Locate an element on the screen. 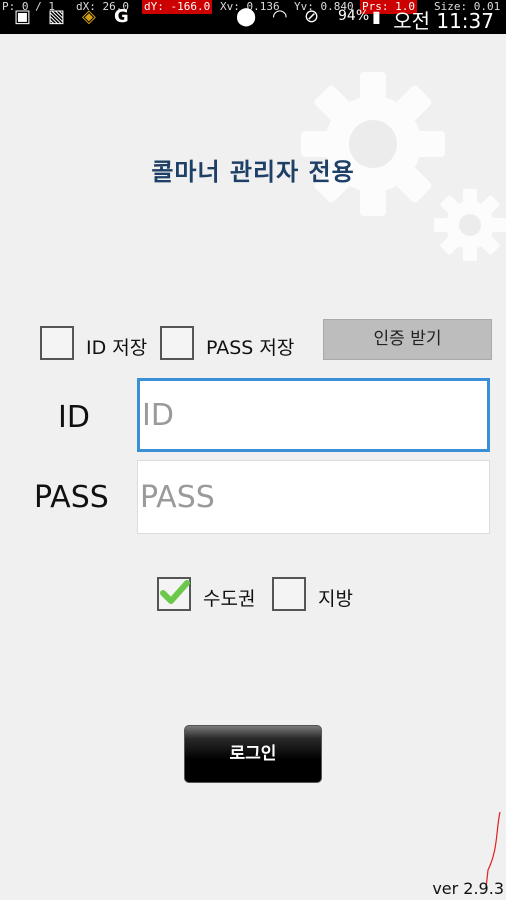 This screenshot has width=506, height=900. version-label: ver 2.9.3 is located at coordinates (468, 888).